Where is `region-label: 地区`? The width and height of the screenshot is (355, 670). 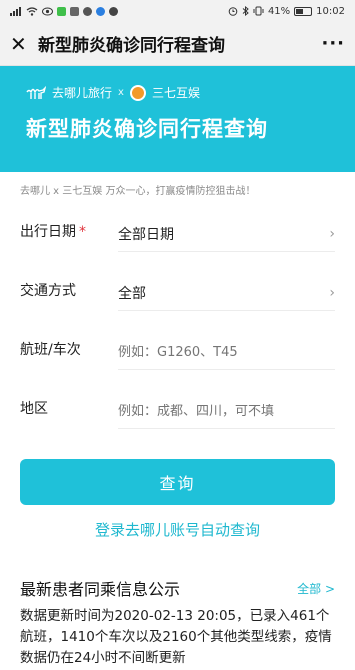
region-label: 地区 is located at coordinates (34, 408).